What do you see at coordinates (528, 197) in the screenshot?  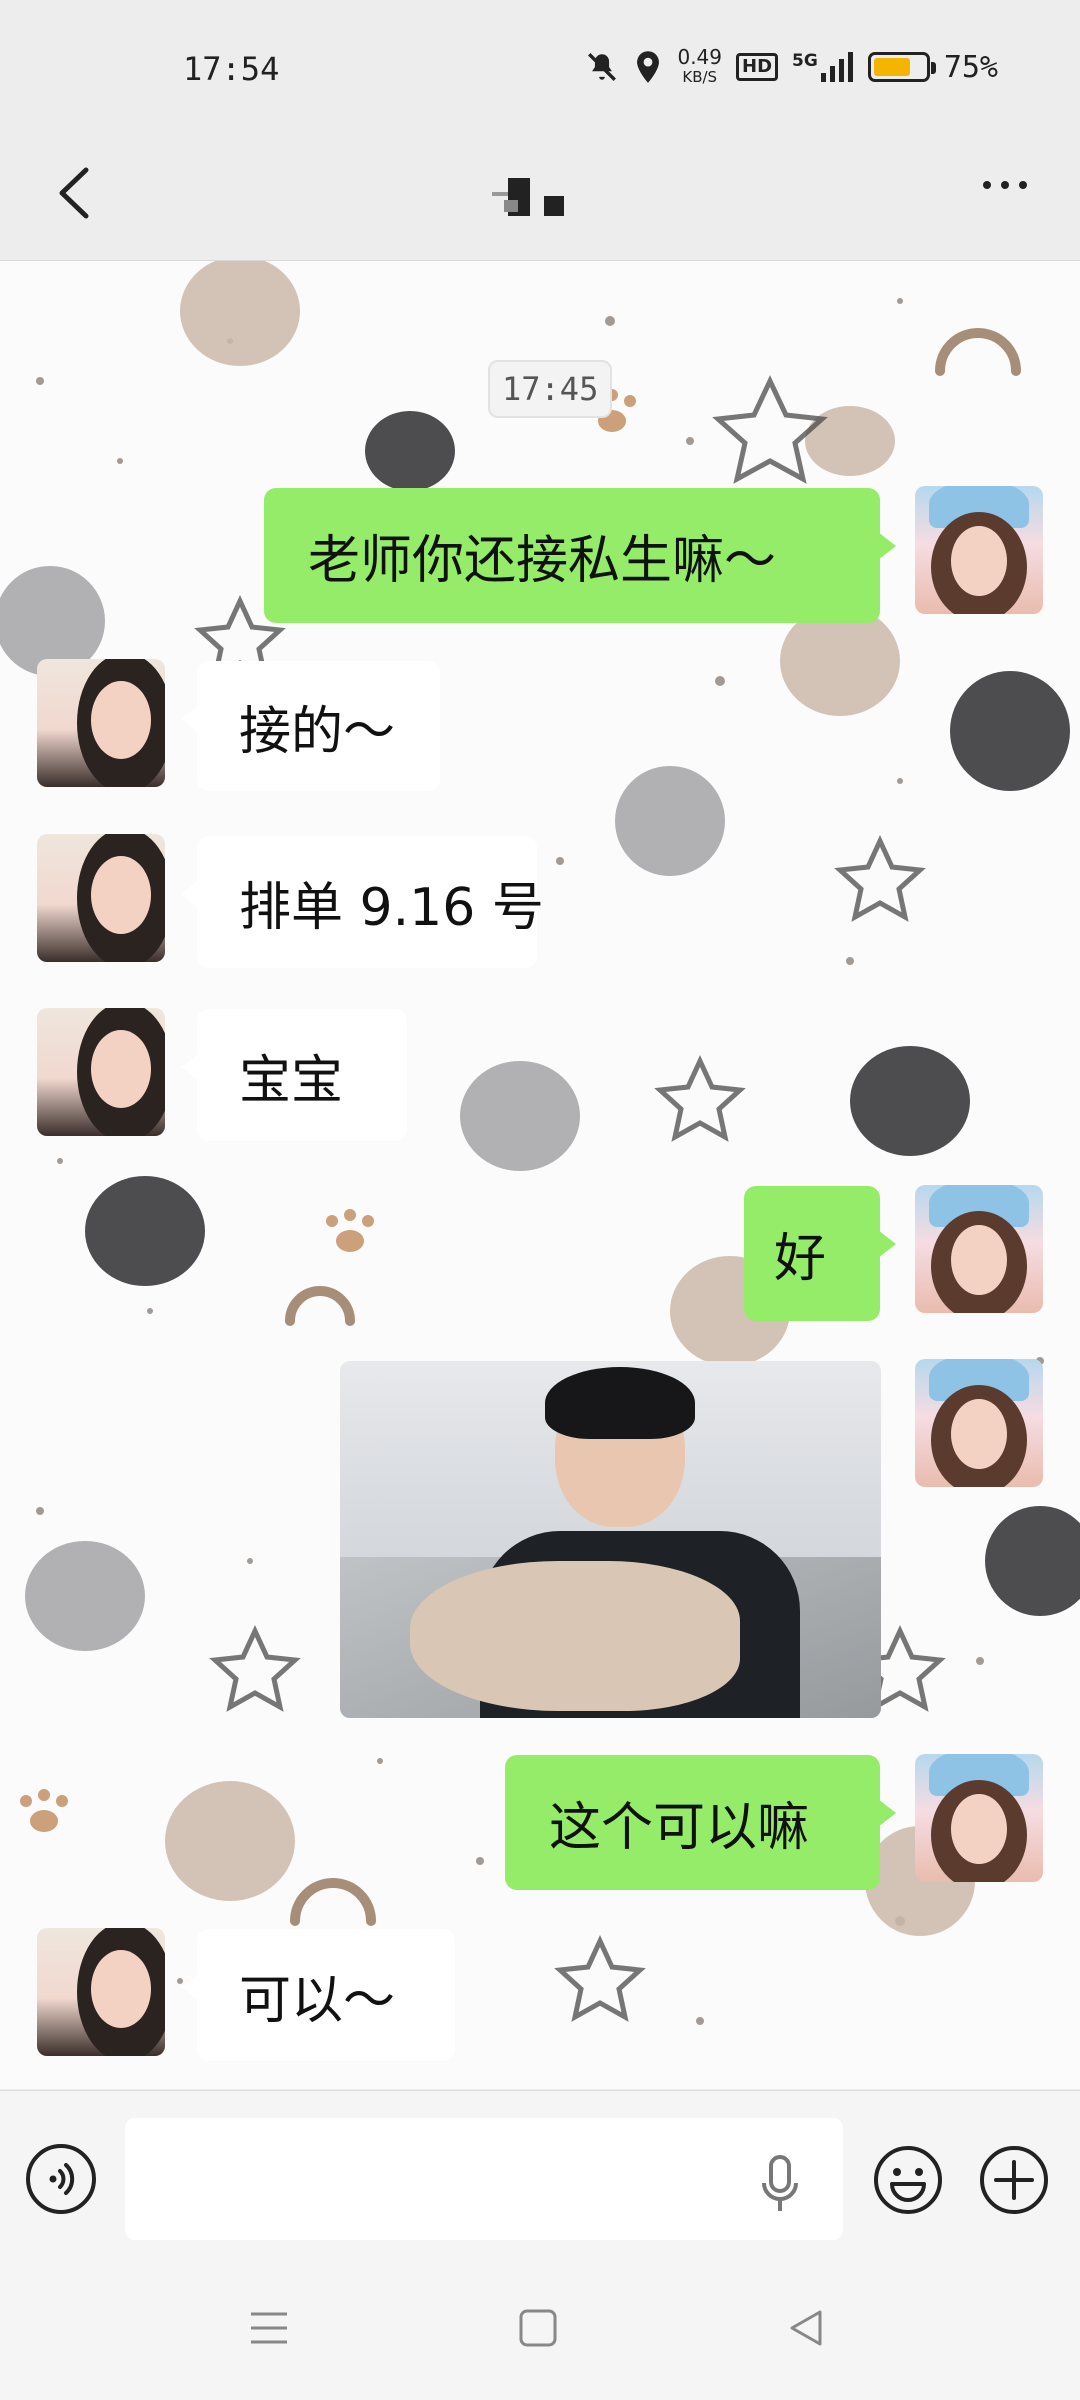 I see `contact-name-redacted` at bounding box center [528, 197].